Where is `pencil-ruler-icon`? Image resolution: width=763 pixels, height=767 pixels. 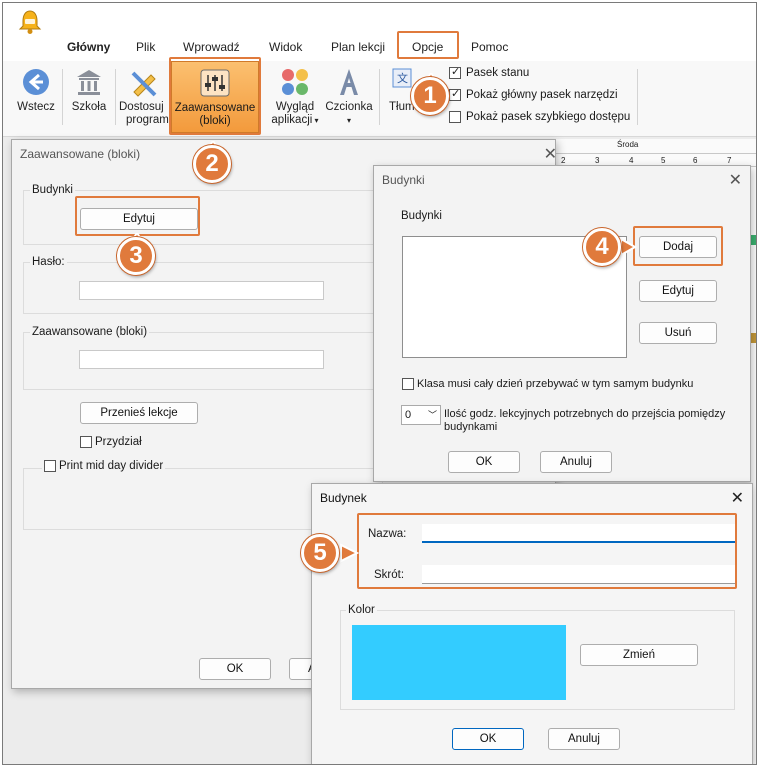
pencil-ruler-icon is located at coordinates (144, 84).